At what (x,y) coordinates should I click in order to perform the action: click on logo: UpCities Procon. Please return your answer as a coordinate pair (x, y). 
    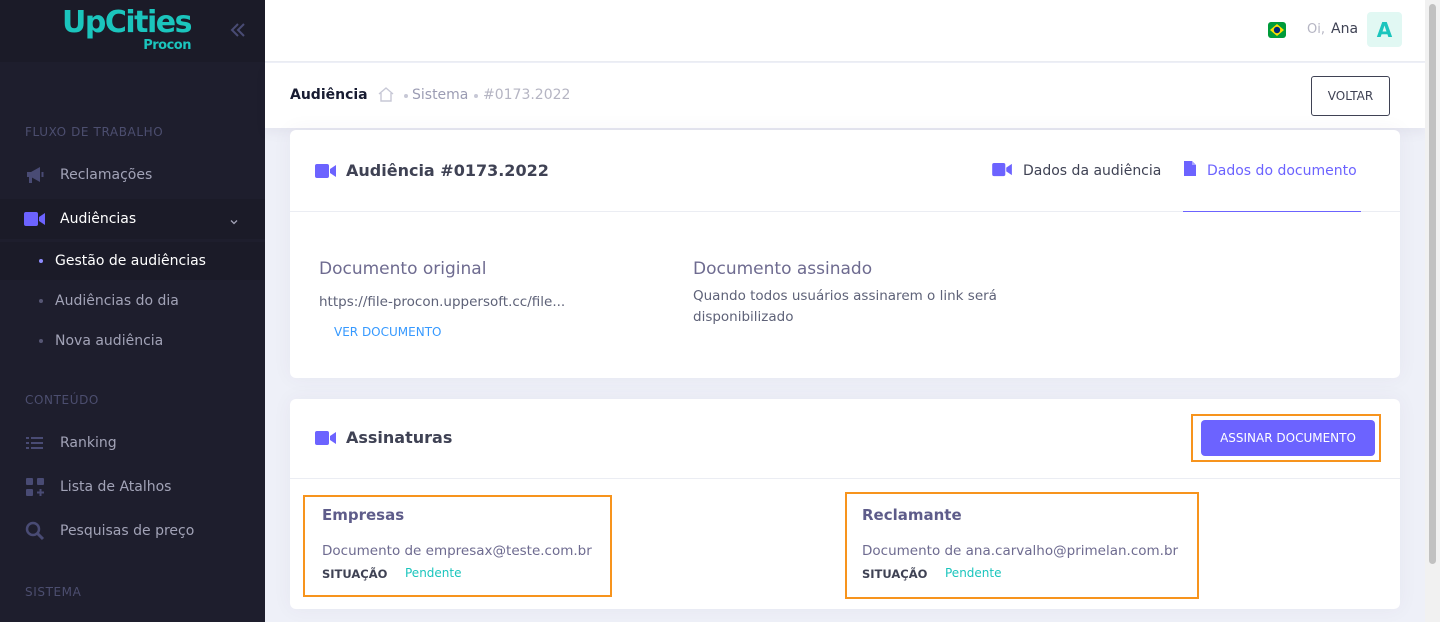
    Looking at the image, I should click on (127, 29).